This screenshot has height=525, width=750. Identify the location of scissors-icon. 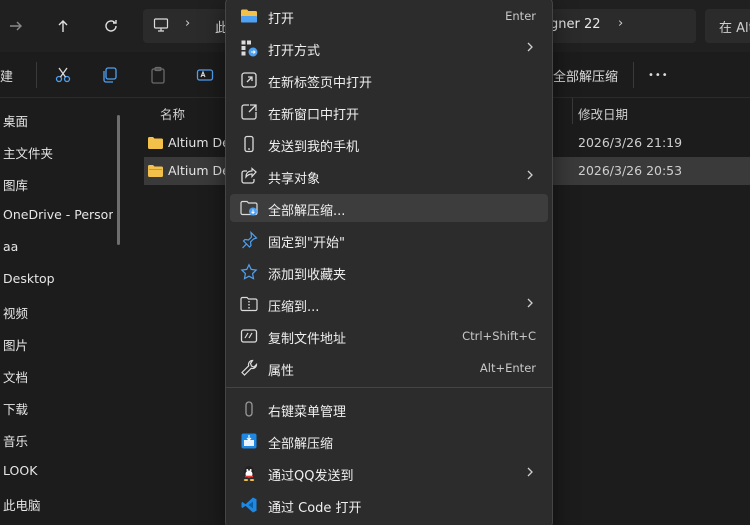
(63, 75).